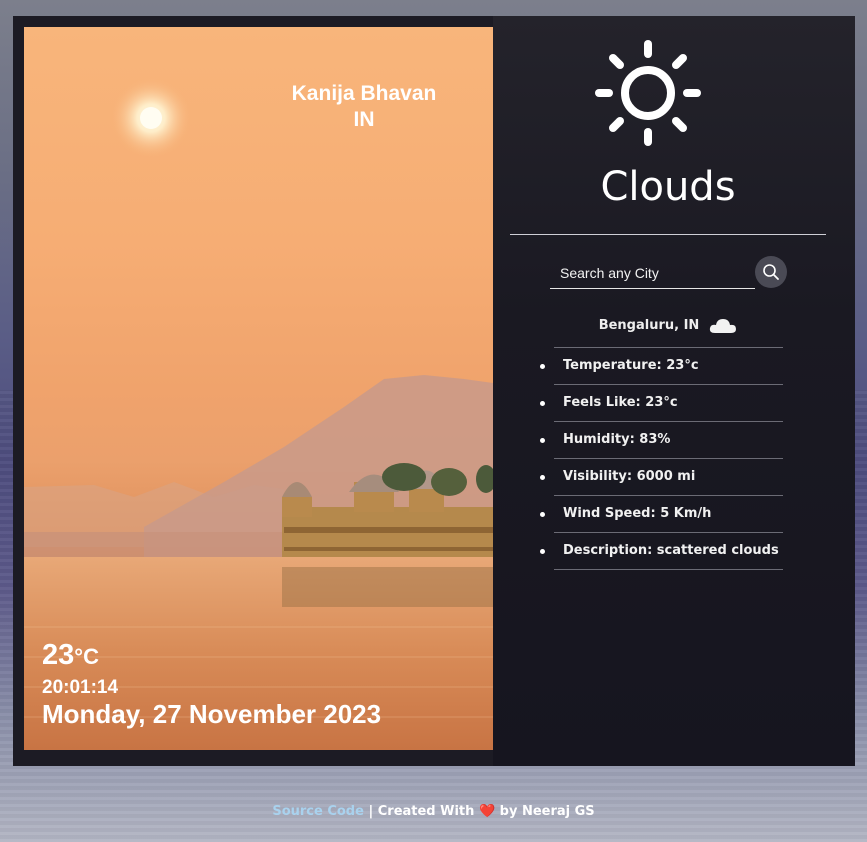  Describe the element at coordinates (86, 656) in the screenshot. I see `temperature-unit: °C` at that location.